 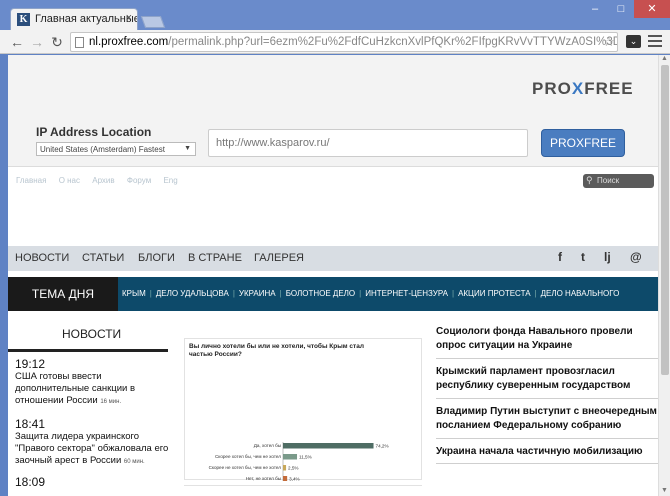 What do you see at coordinates (621, 9) in the screenshot?
I see `maximize-icon: □` at bounding box center [621, 9].